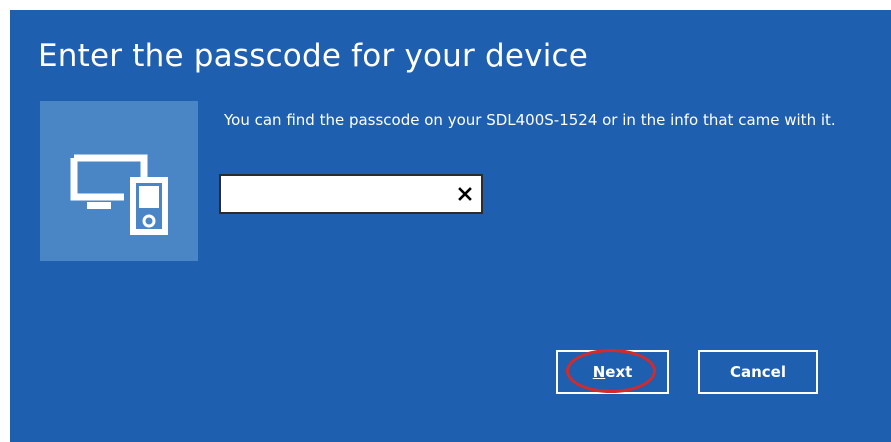  I want to click on device-tile, so click(119, 181).